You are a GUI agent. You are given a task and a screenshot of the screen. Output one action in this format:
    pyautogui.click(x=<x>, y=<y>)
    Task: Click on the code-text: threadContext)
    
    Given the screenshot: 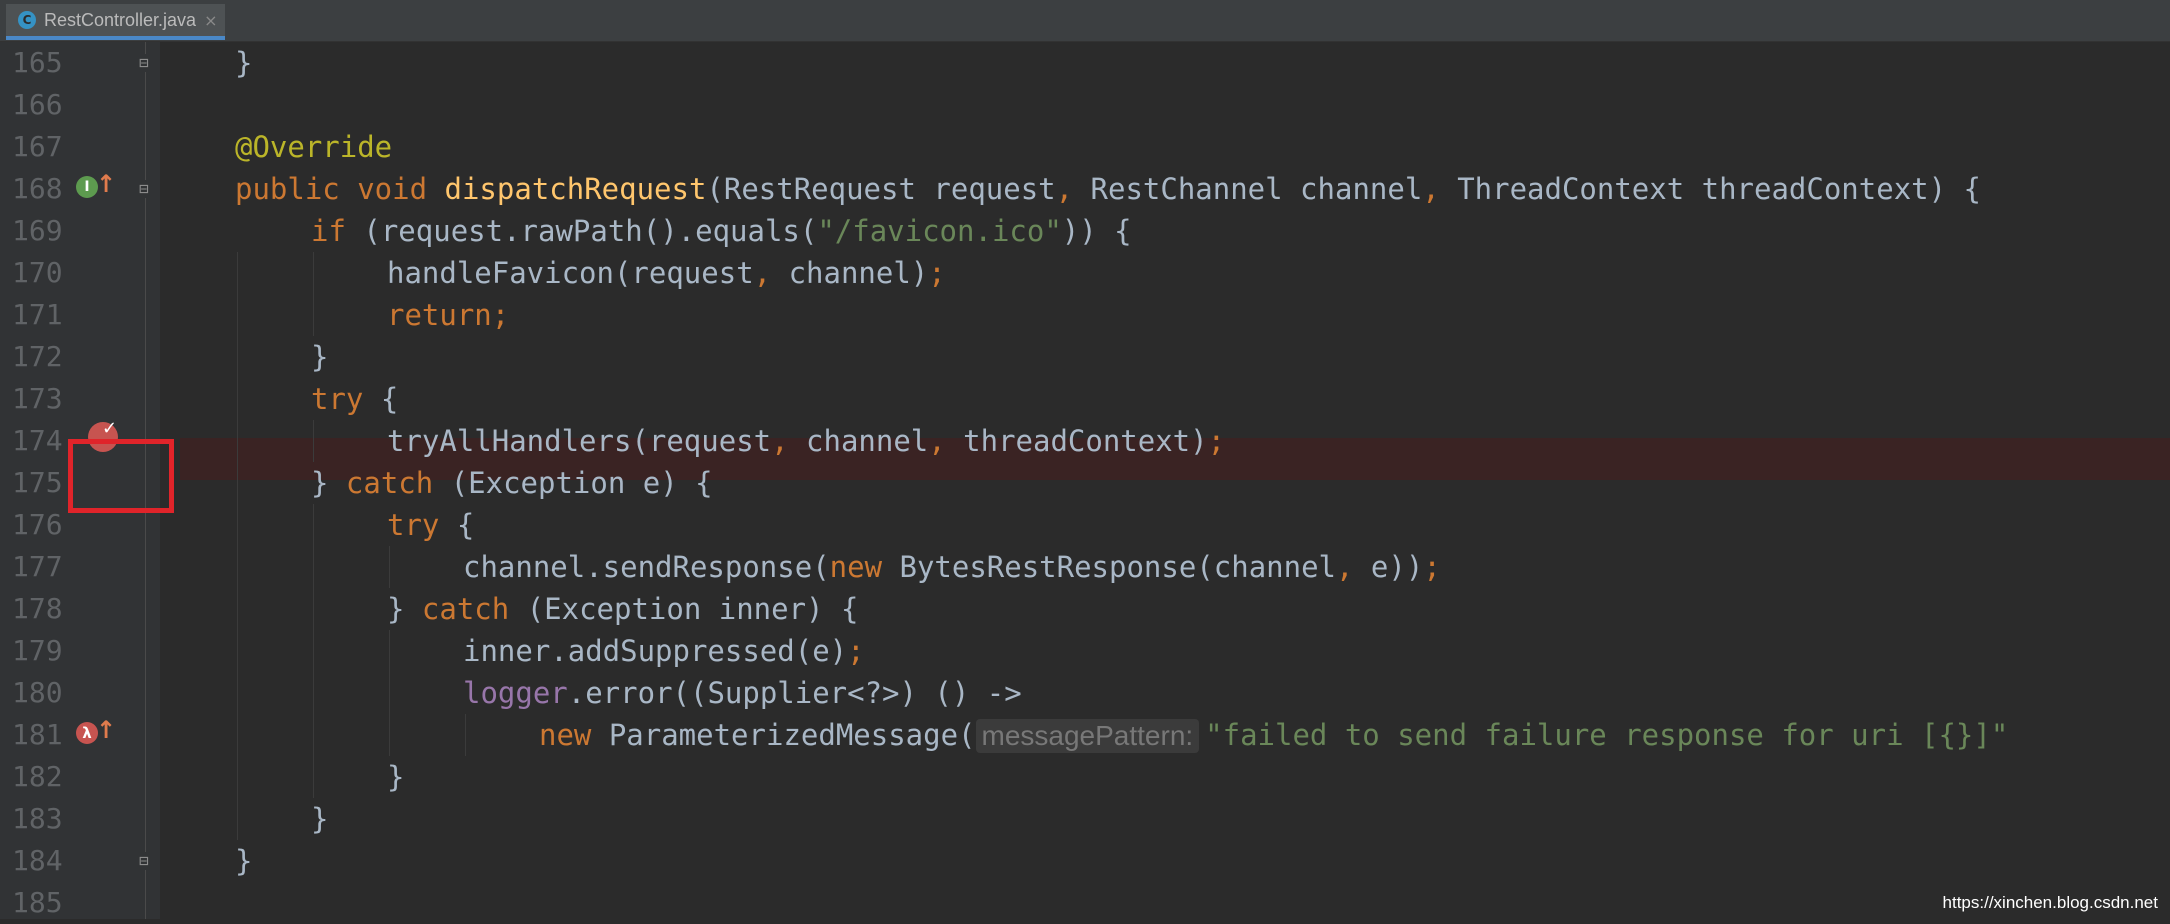 What is the action you would take?
    pyautogui.click(x=1085, y=441)
    